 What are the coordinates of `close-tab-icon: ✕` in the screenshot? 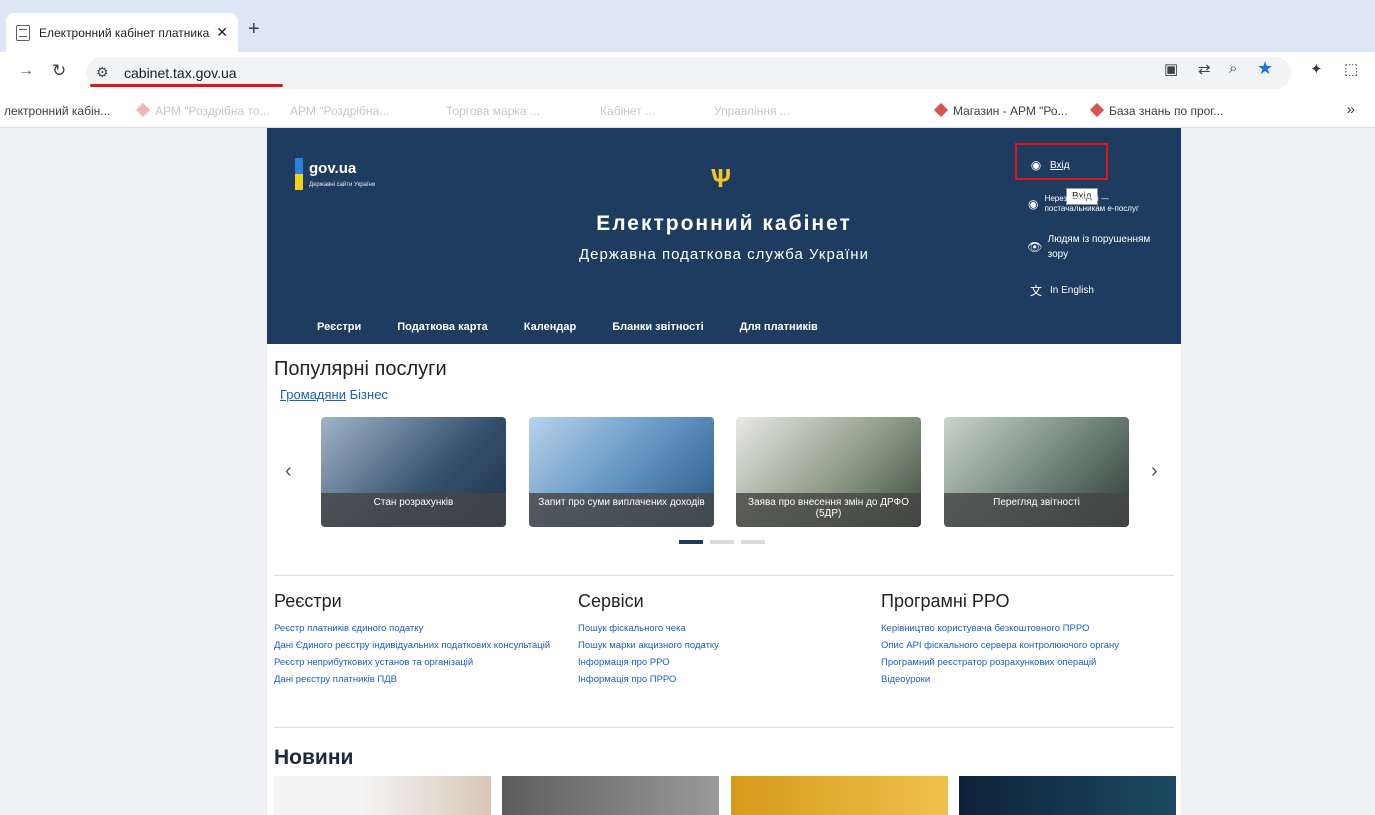 It's located at (222, 32).